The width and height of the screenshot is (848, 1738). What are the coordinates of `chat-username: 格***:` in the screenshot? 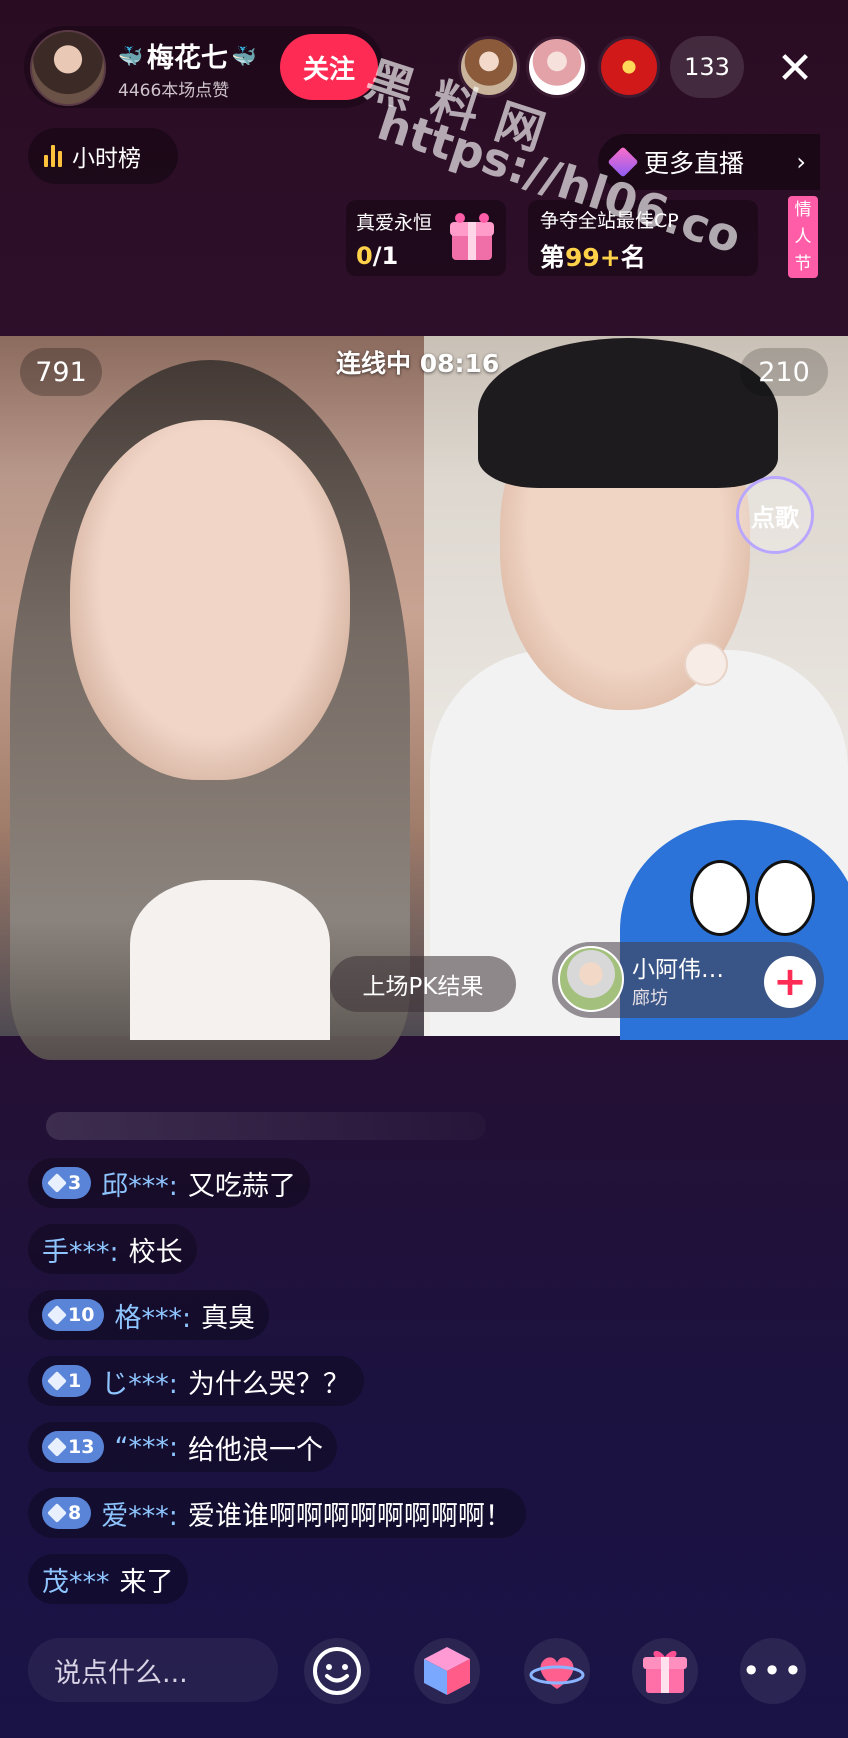 It's located at (153, 1318).